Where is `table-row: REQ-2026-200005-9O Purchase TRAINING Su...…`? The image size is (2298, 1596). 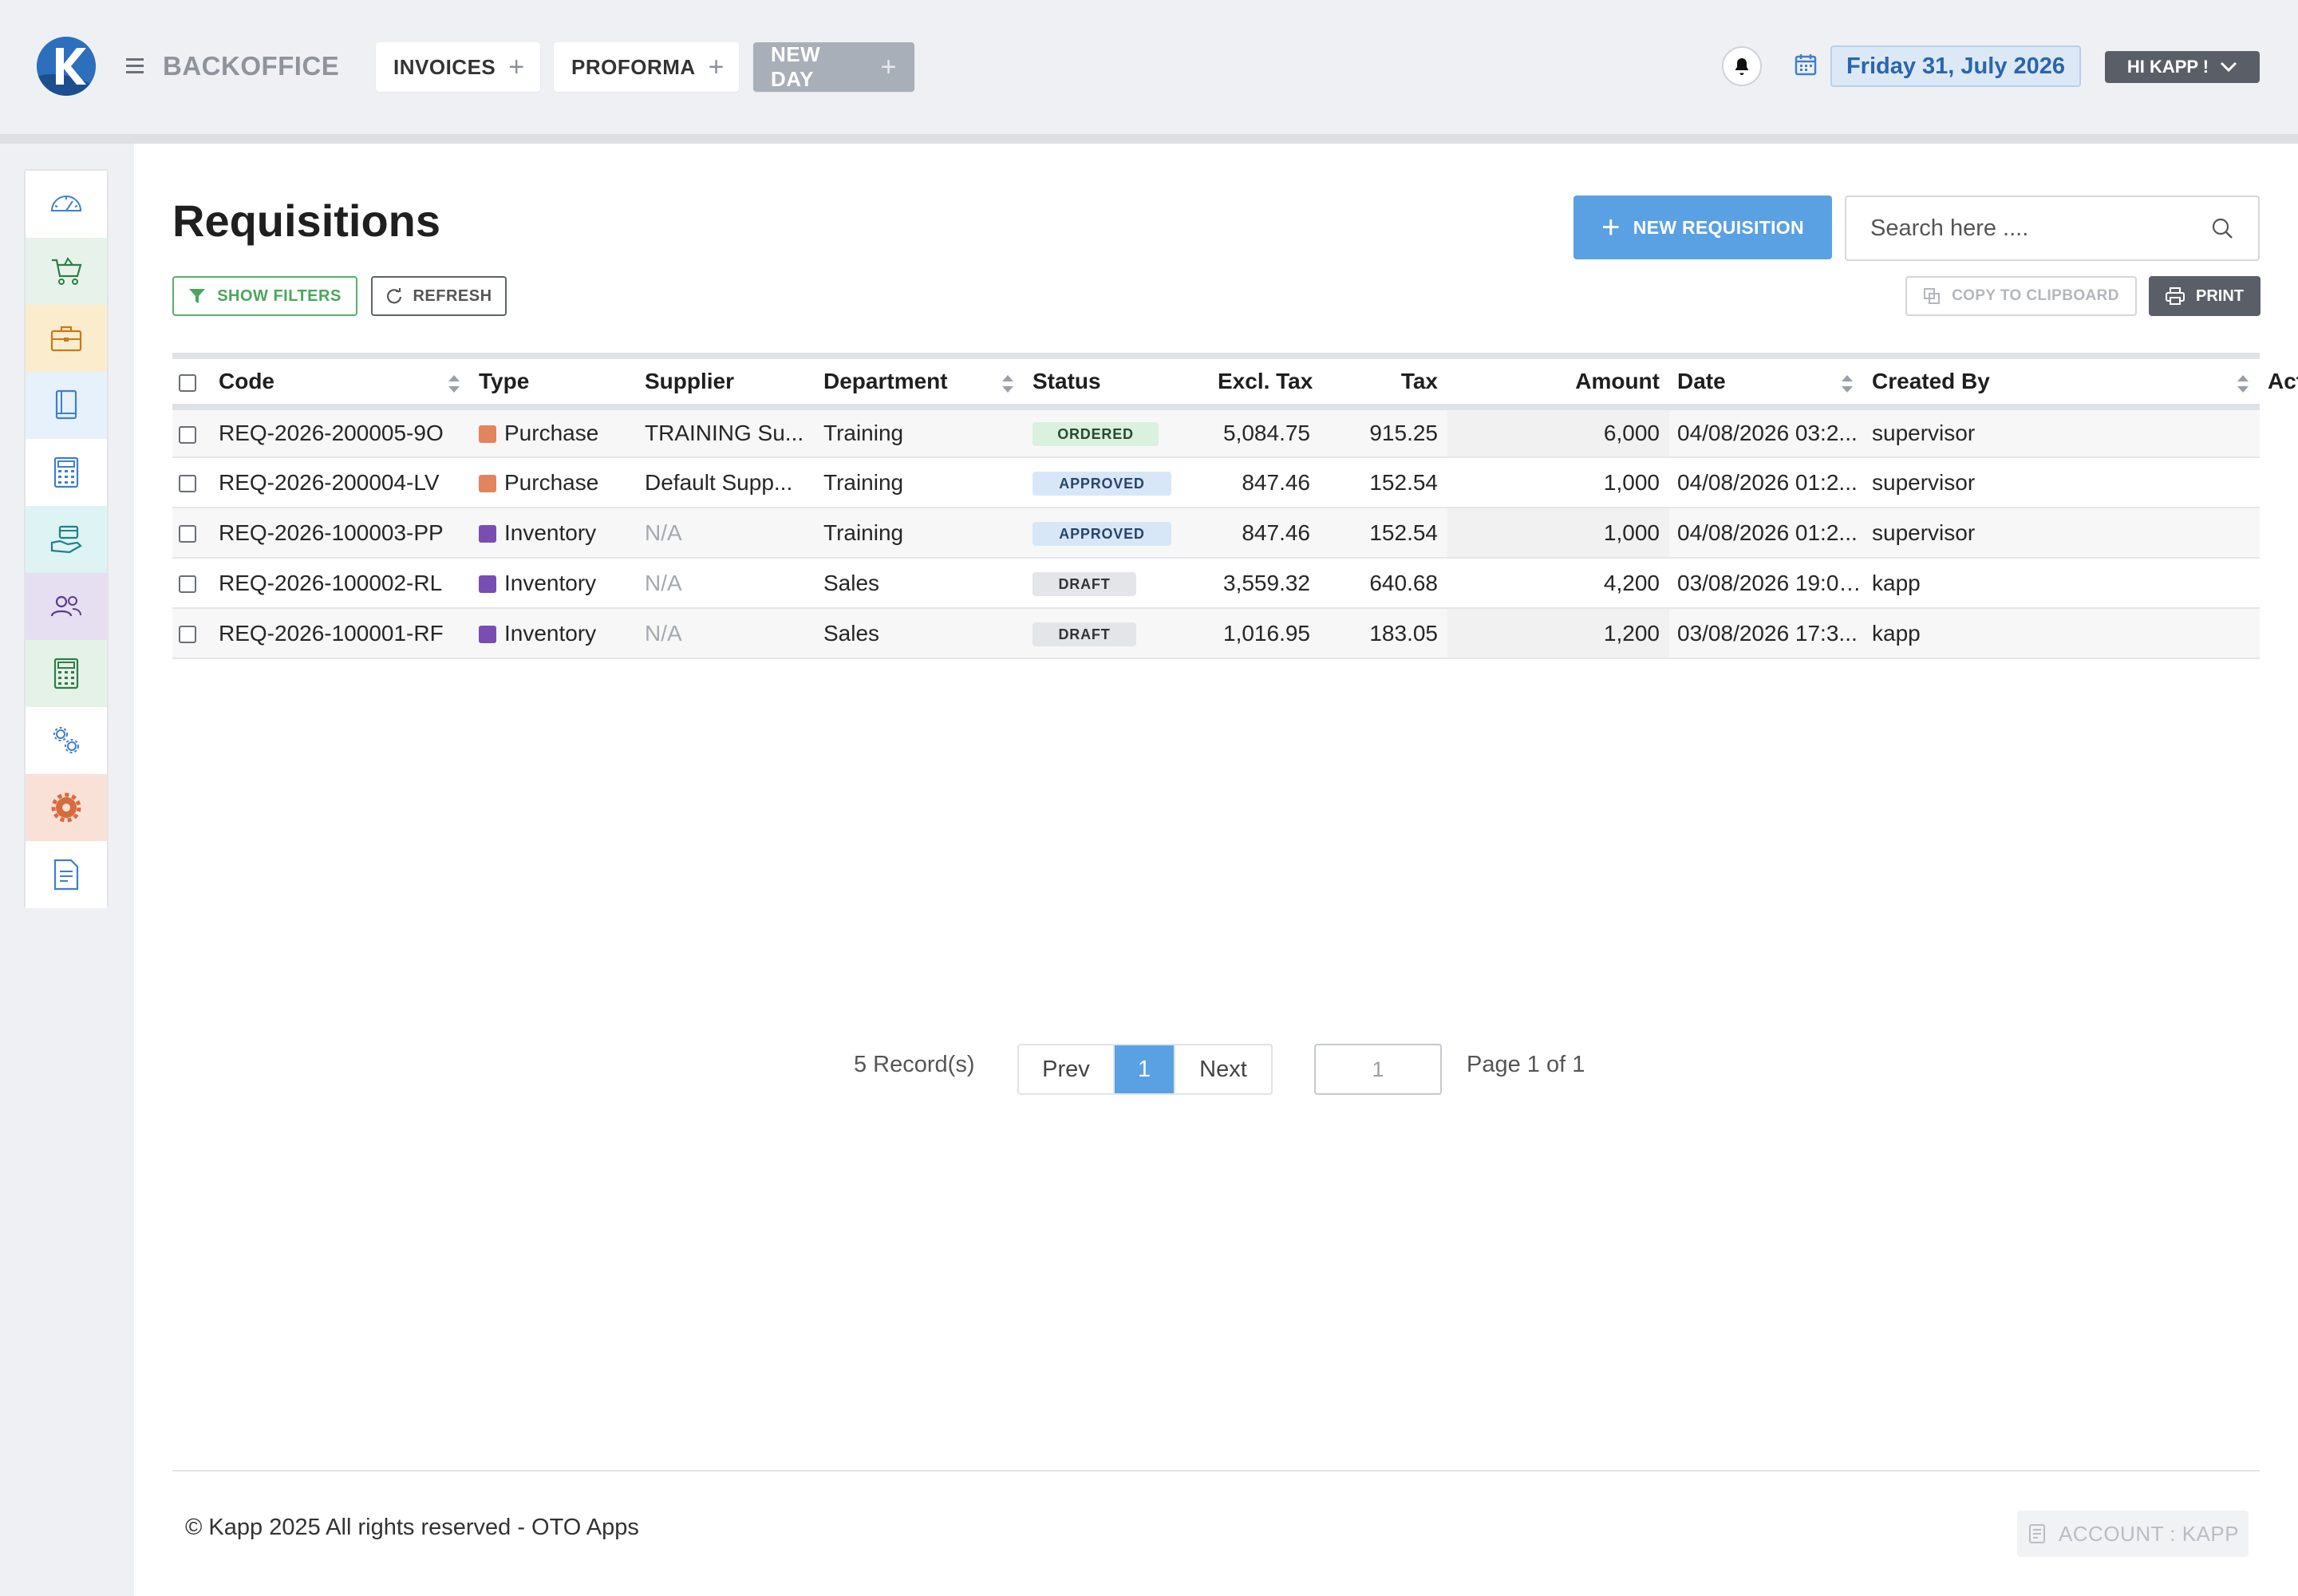
table-row: REQ-2026-200005-9O Purchase TRAINING Su...… is located at coordinates (1216, 432).